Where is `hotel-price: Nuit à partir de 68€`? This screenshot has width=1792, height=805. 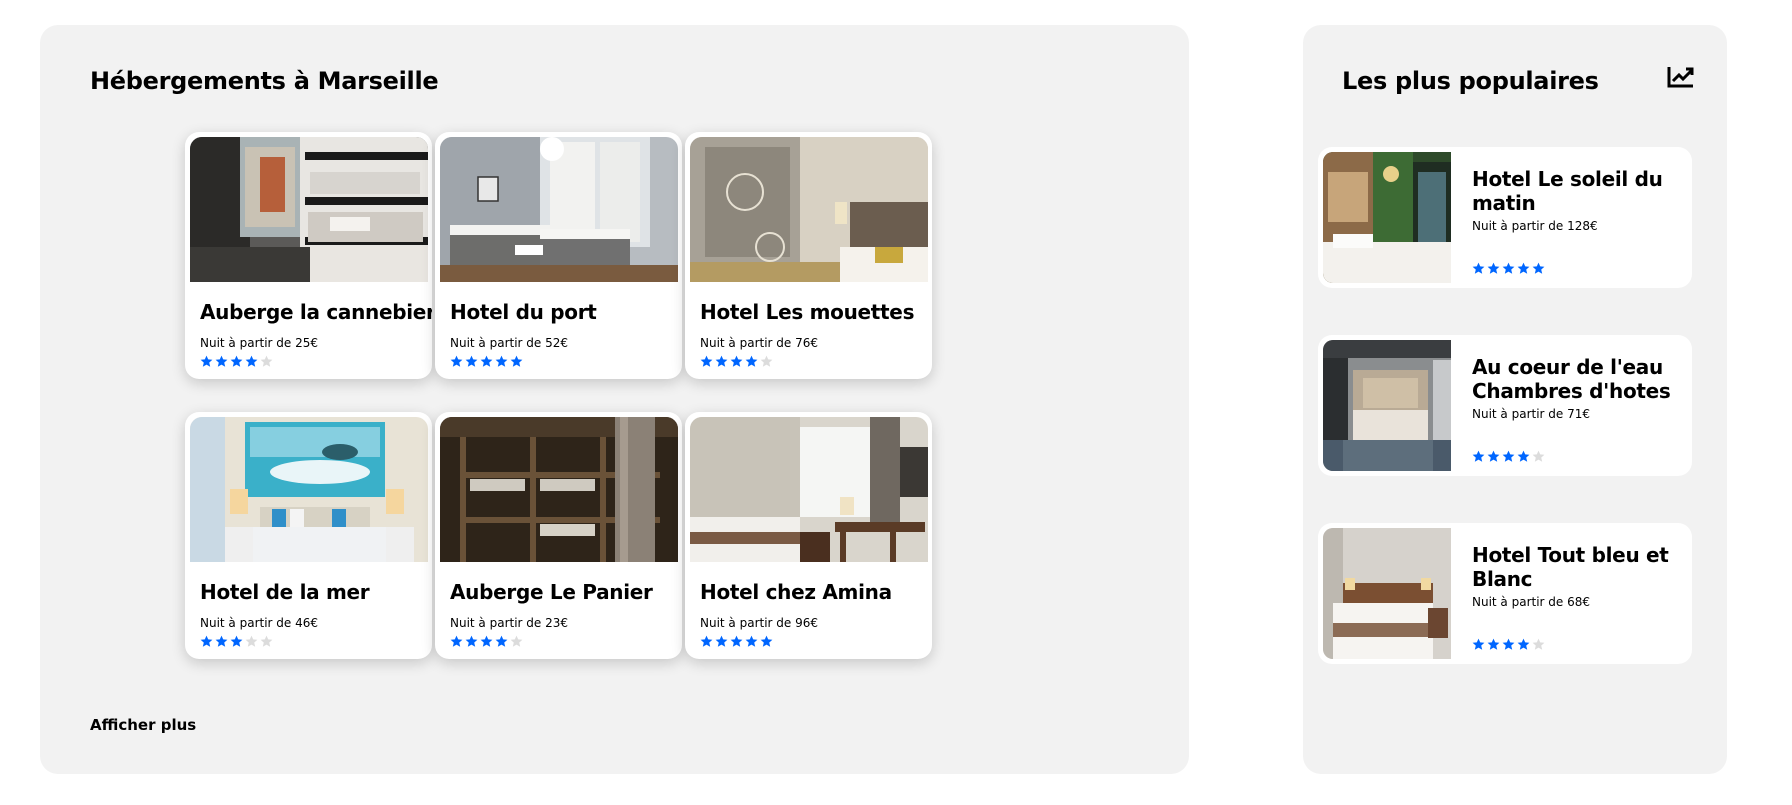 hotel-price: Nuit à partir de 68€ is located at coordinates (1531, 602).